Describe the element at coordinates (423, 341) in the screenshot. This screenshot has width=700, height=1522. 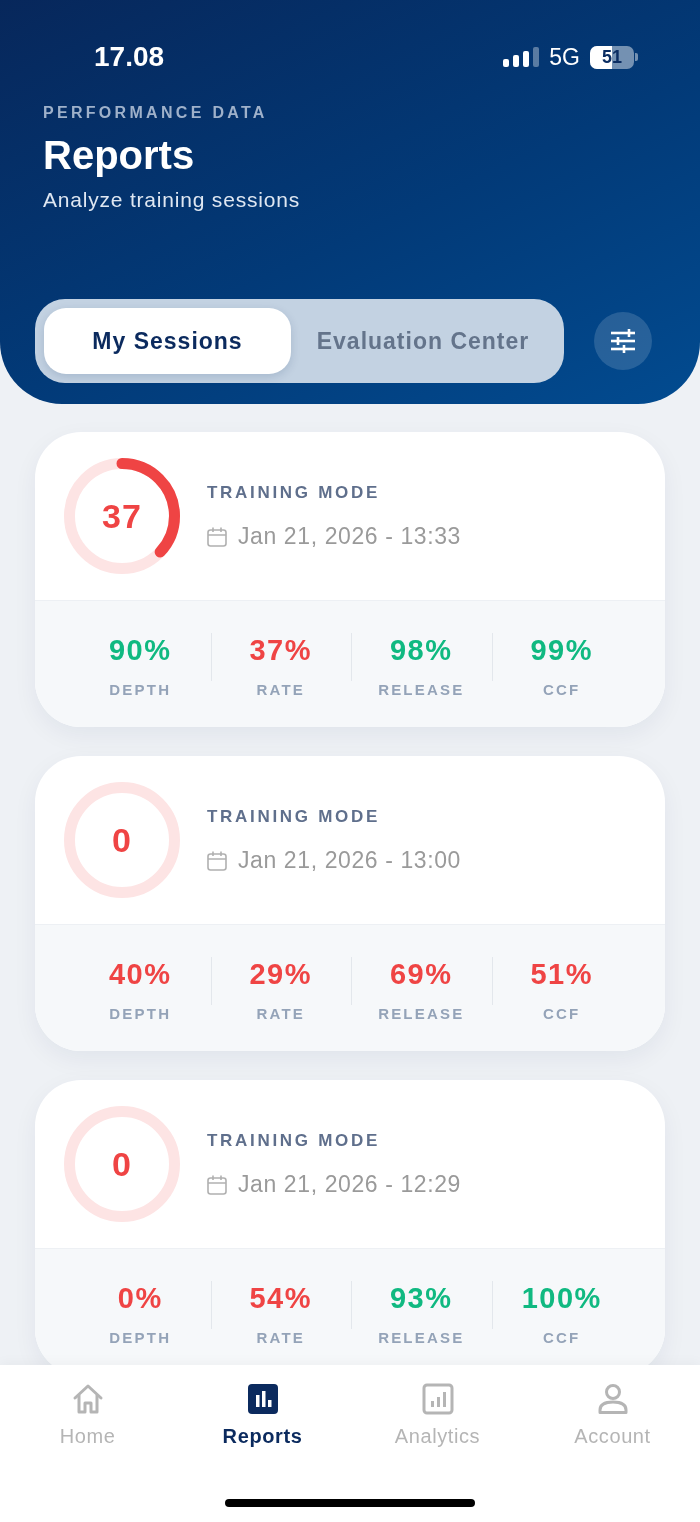
I see `segment-tab: Evaluation Center` at that location.